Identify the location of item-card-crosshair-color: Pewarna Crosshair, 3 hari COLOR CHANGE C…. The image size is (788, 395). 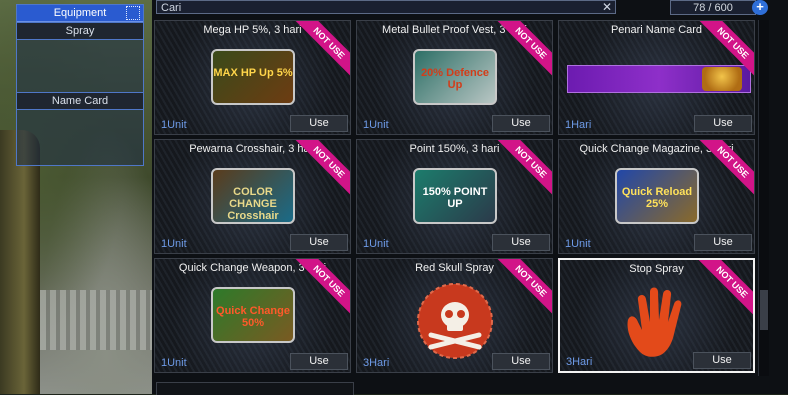
(252, 196).